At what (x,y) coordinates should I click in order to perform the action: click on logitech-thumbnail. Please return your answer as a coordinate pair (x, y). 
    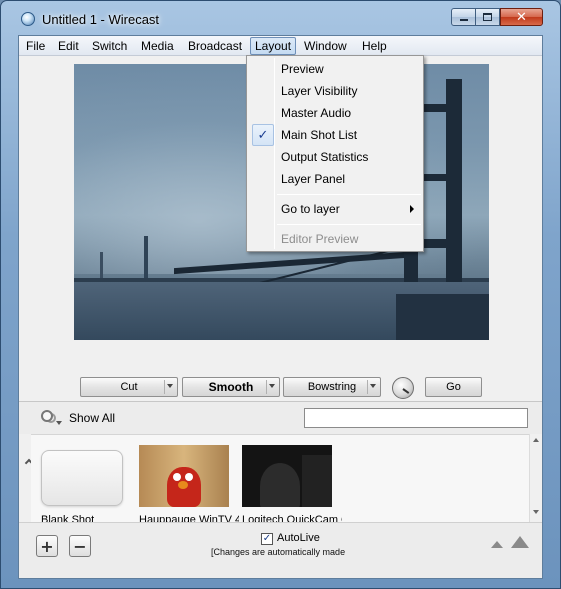
    Looking at the image, I should click on (287, 476).